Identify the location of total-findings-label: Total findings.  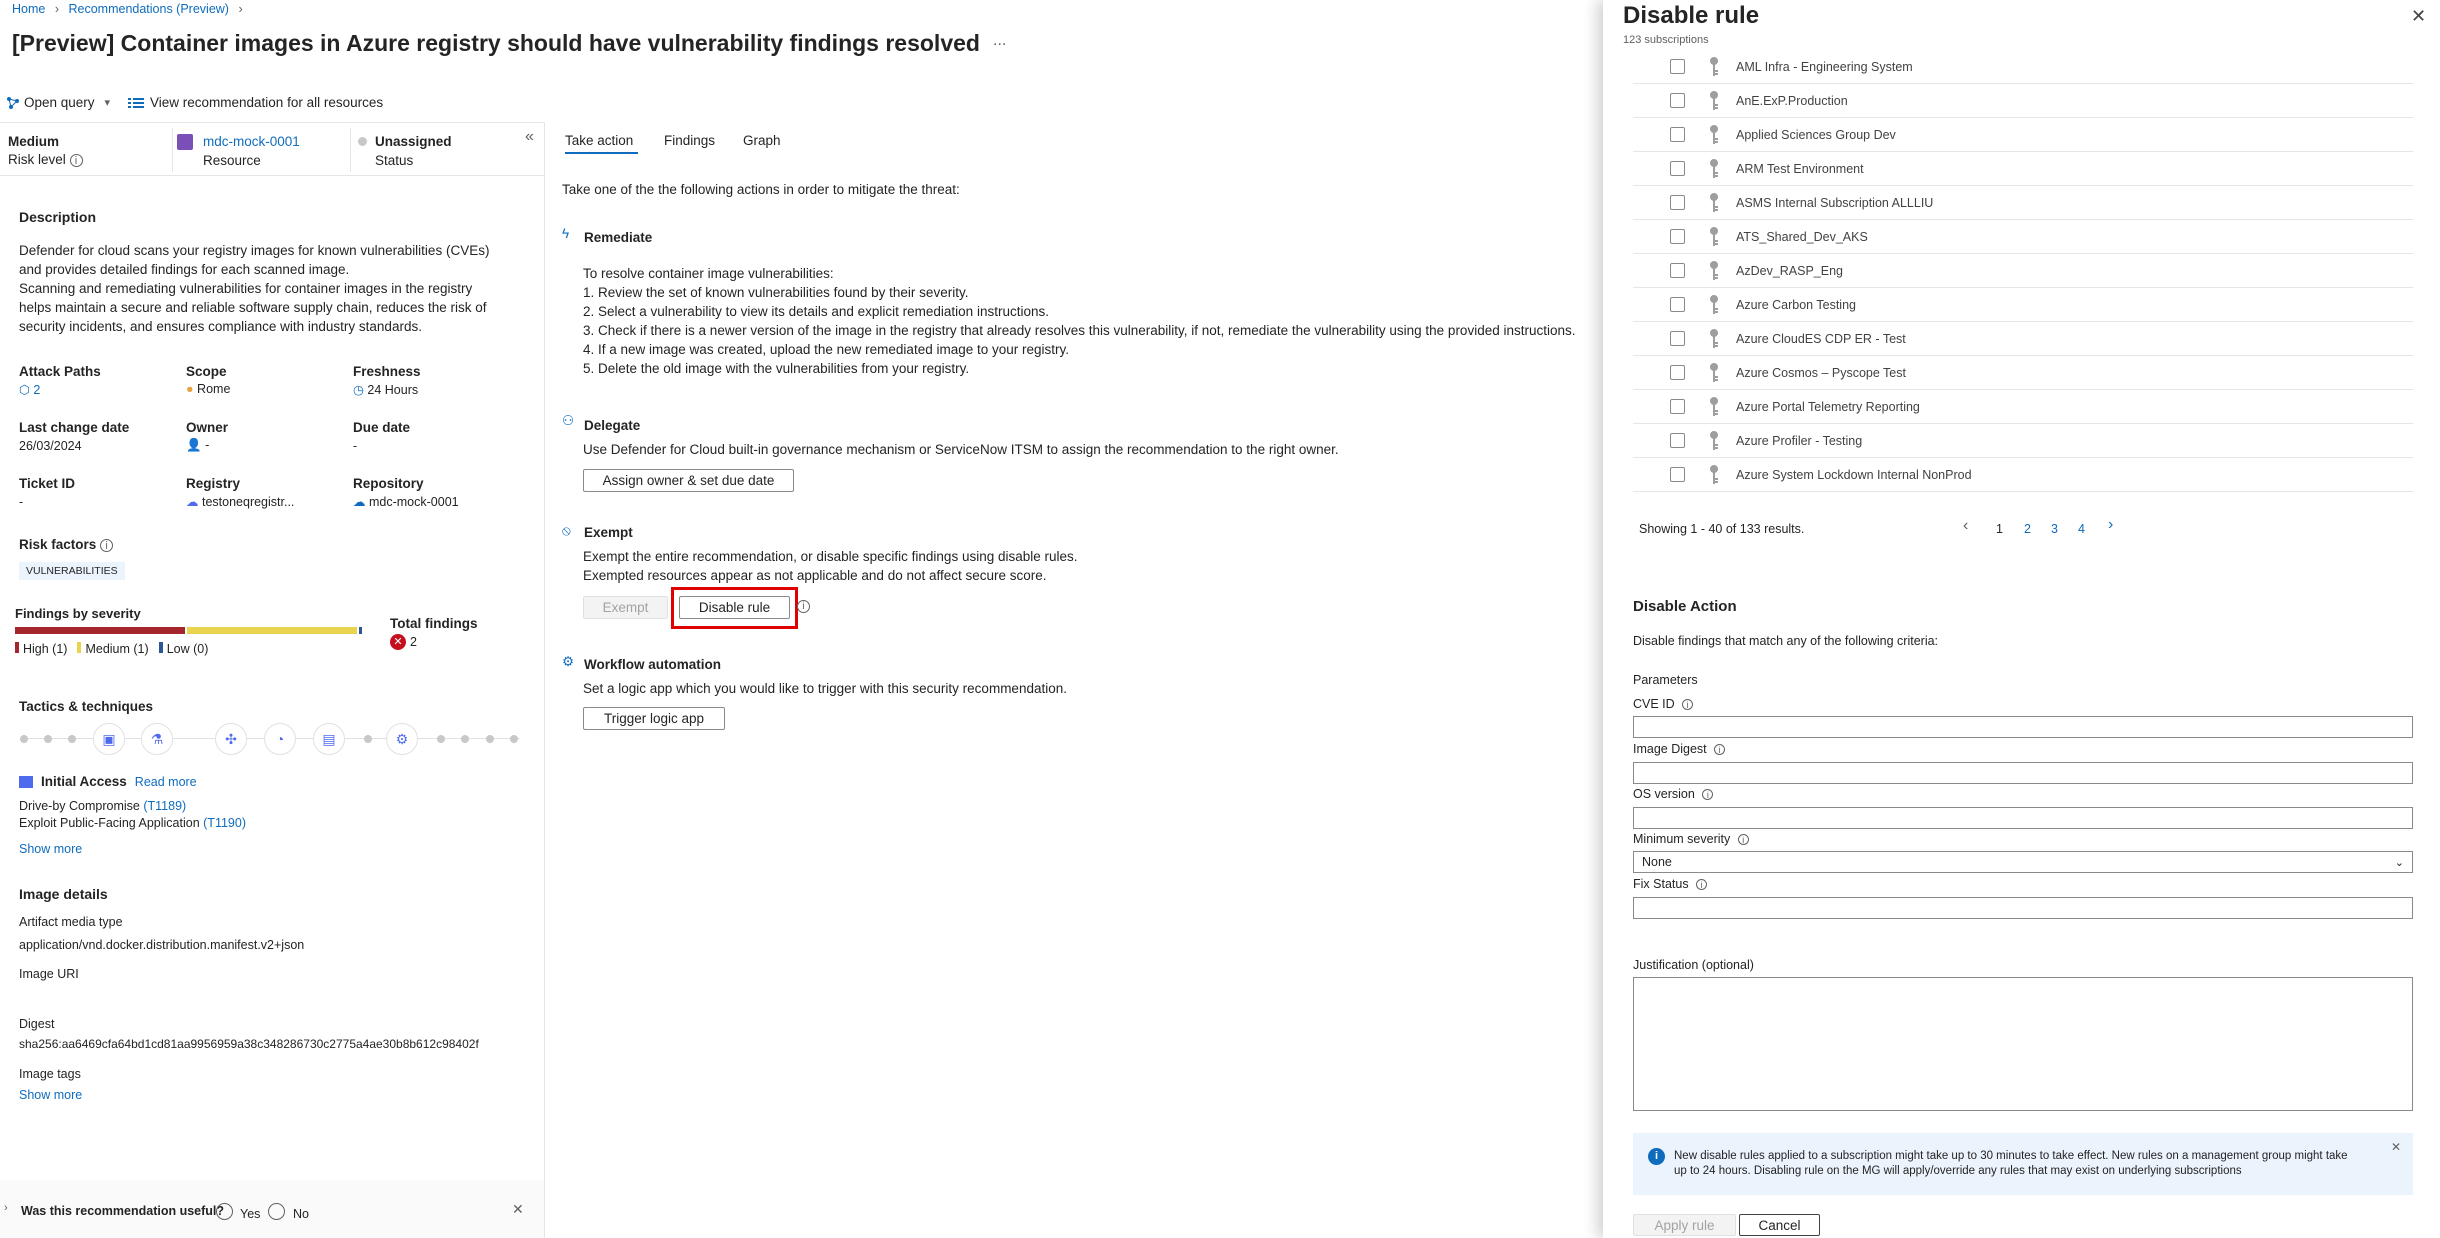
(434, 623).